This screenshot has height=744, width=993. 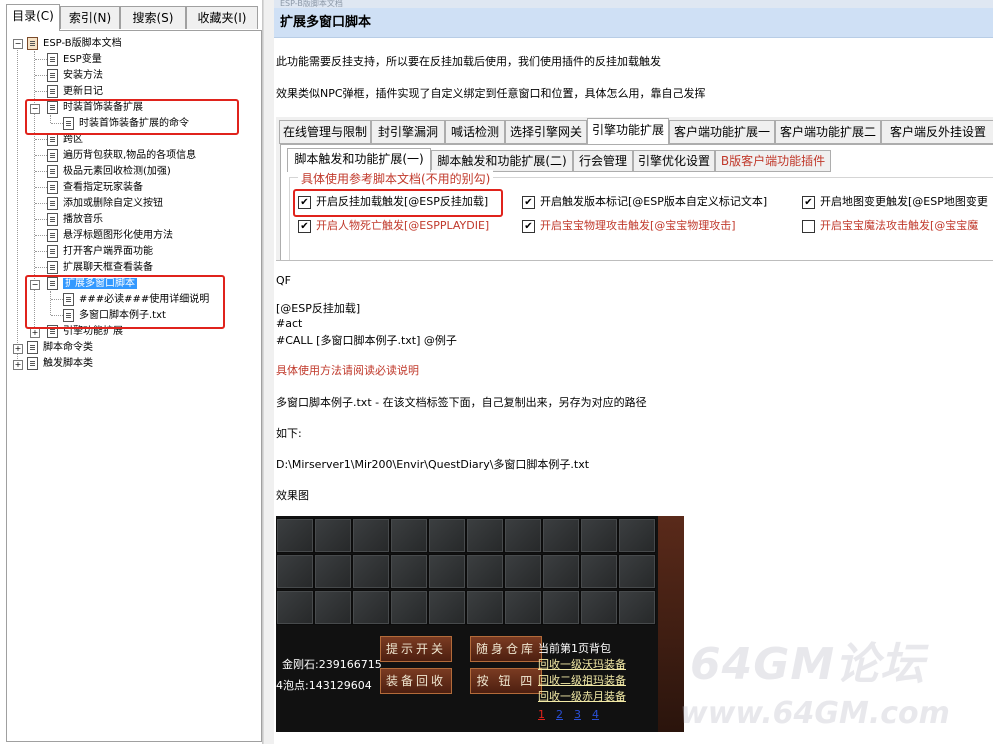 I want to click on dialog-tab-active: 引擎功能扩展, so click(x=628, y=131).